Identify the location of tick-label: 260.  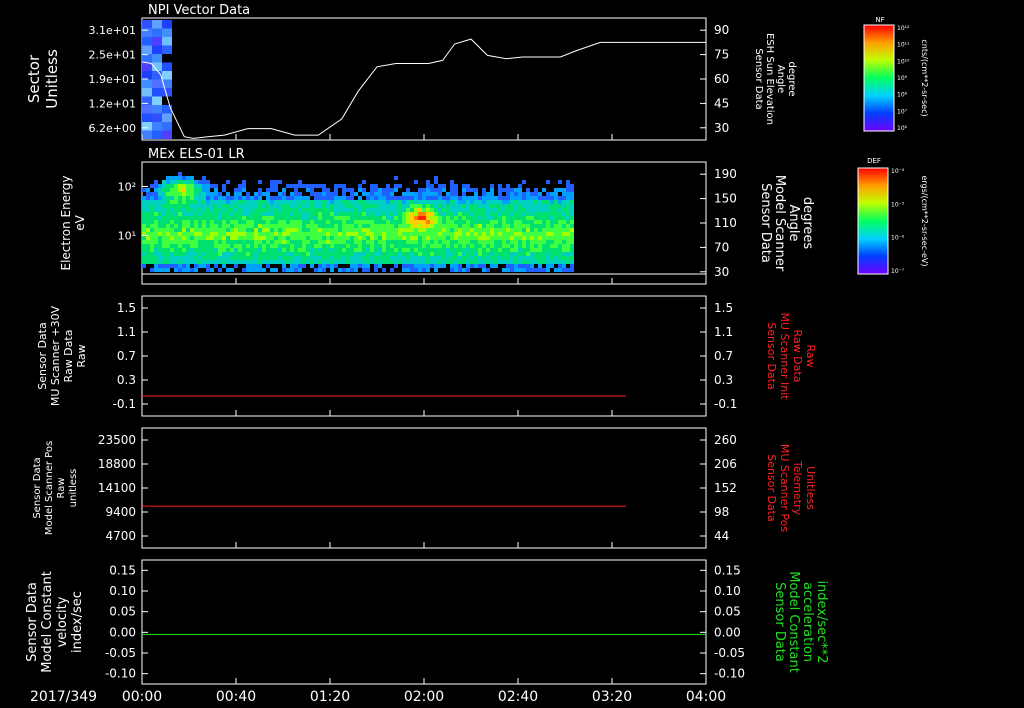
(725, 440).